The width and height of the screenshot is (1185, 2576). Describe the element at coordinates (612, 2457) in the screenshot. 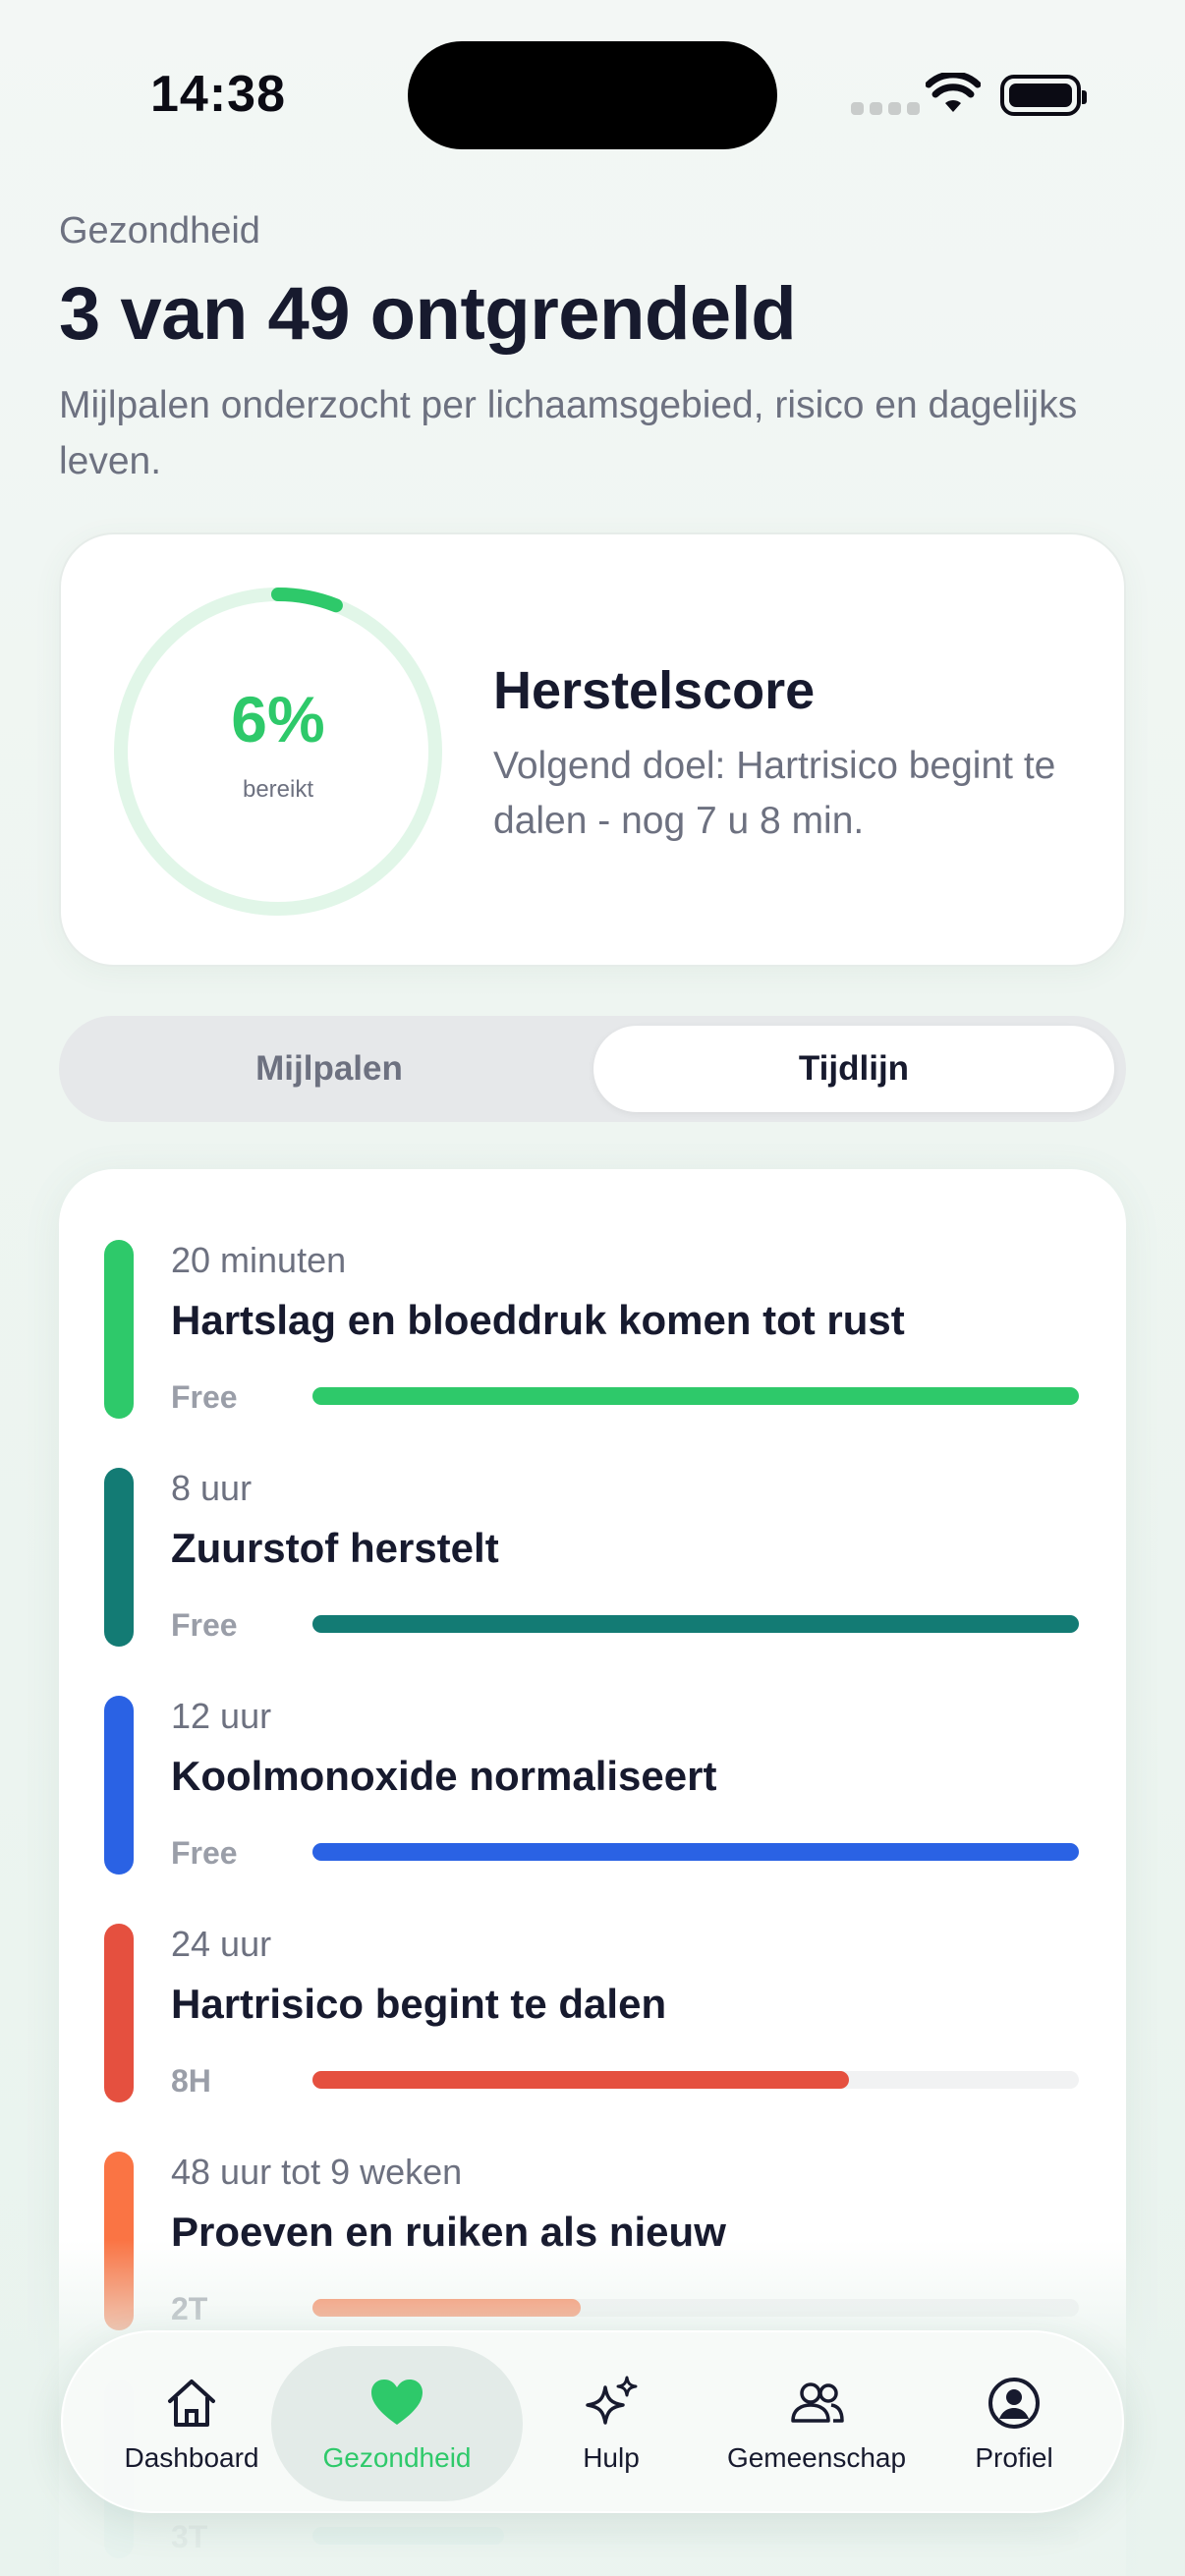

I see `tab-help-label: Hulp` at that location.